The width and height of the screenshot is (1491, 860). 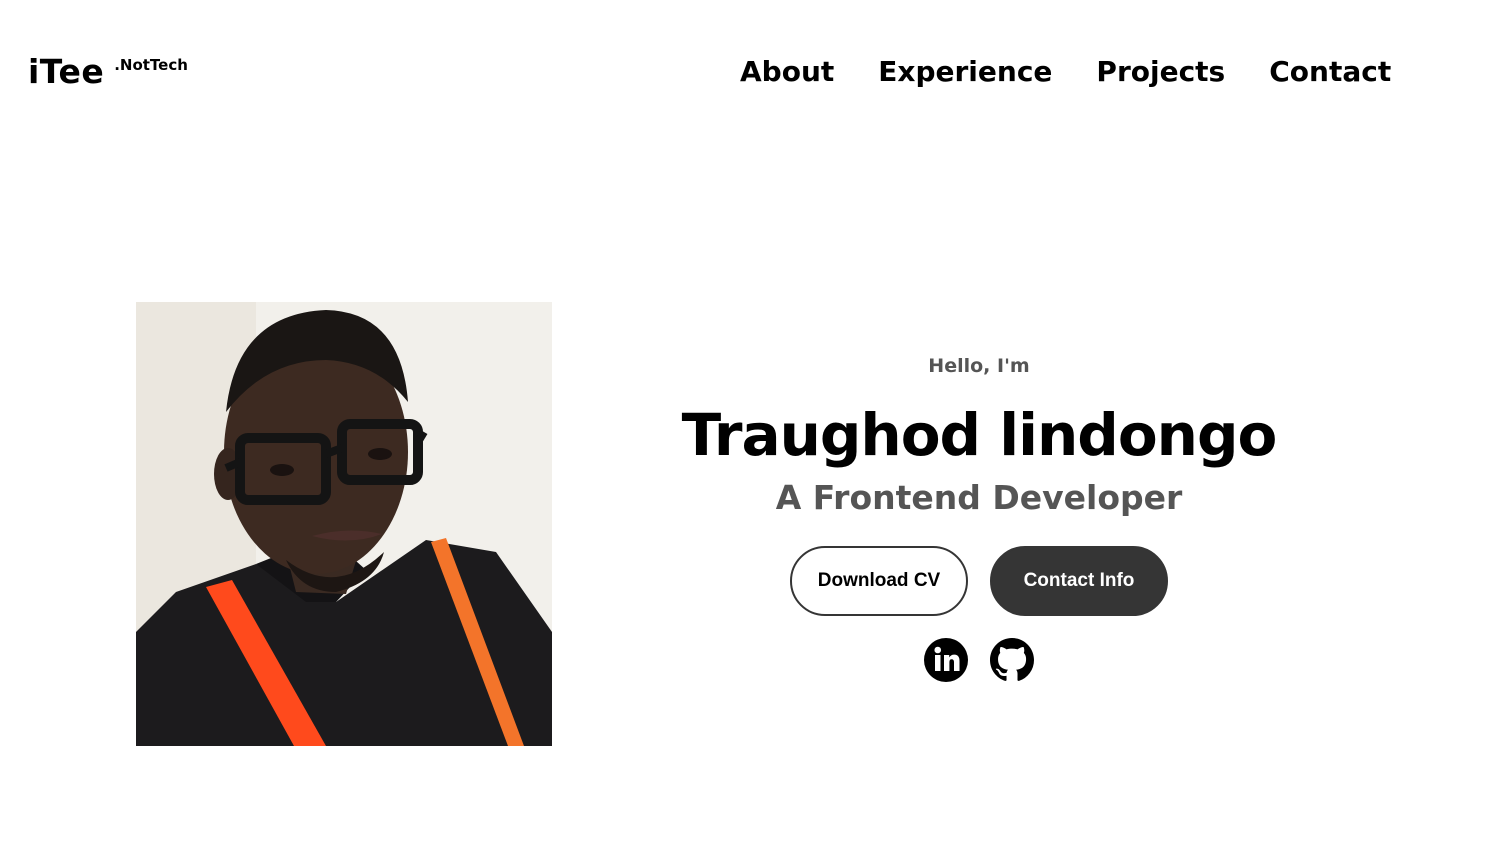 I want to click on social-links, so click(x=979, y=660).